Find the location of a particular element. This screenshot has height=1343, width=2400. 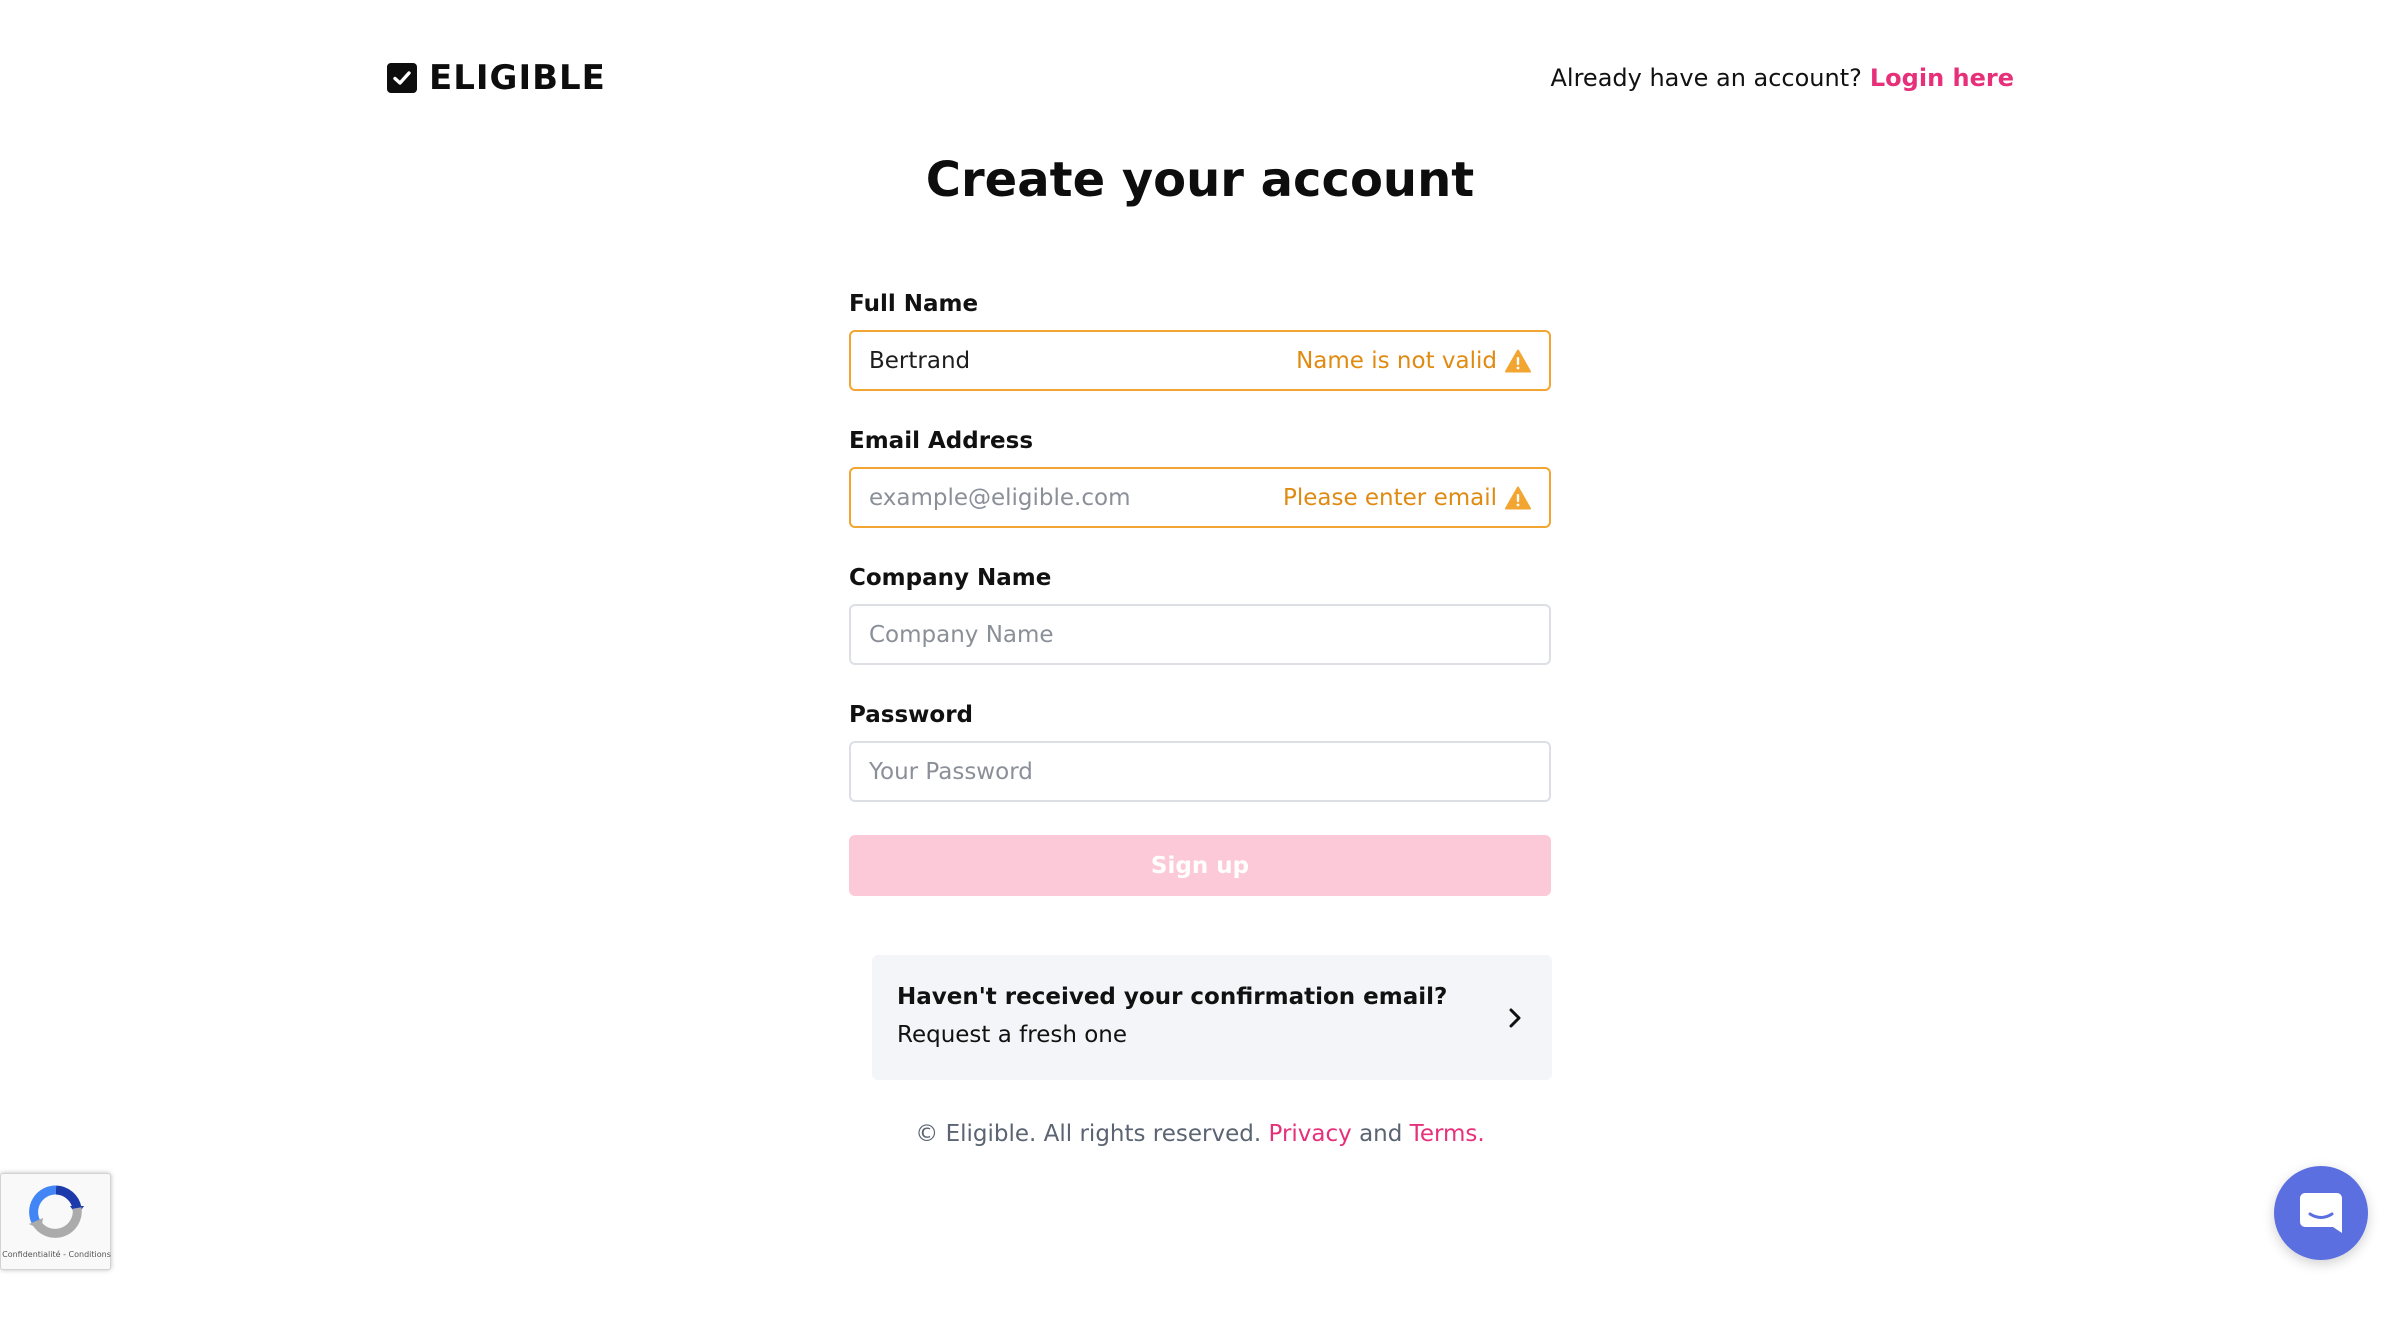

page-title: Create your account is located at coordinates (1200, 180).